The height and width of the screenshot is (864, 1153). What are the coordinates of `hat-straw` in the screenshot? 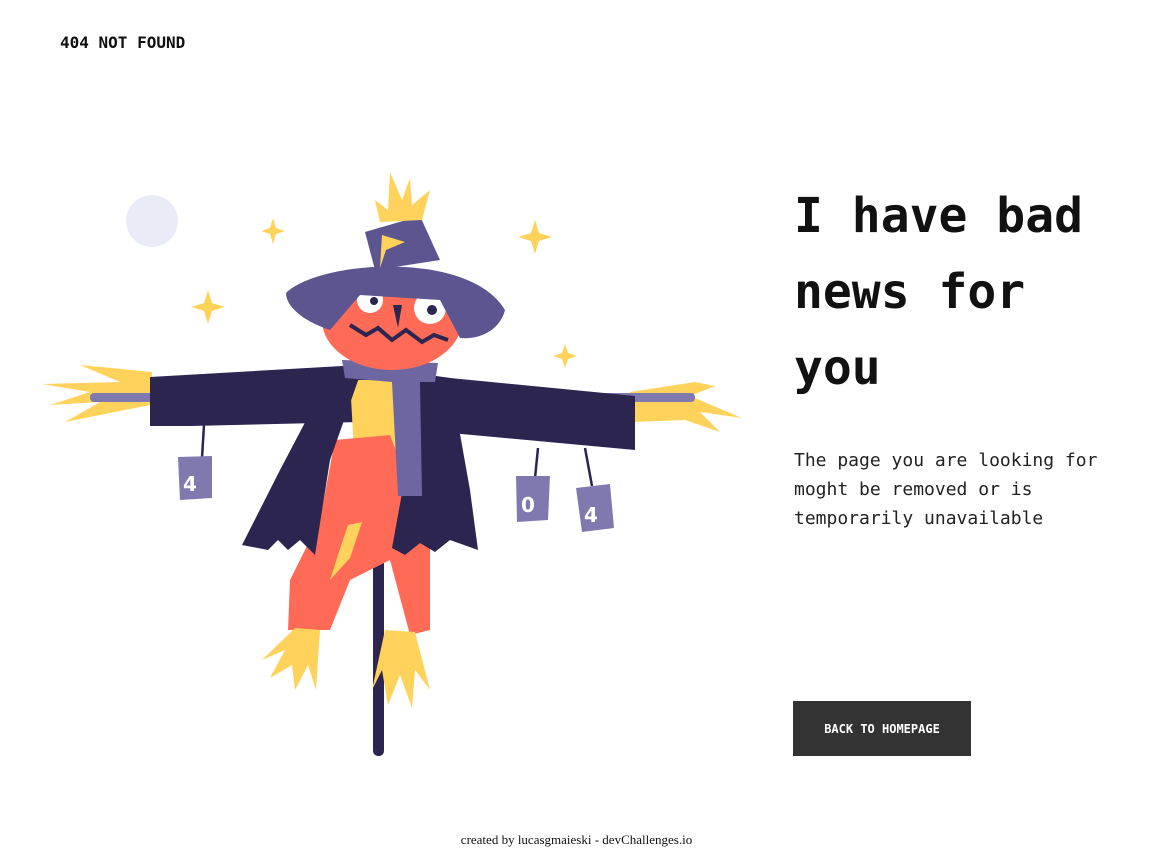 It's located at (402, 197).